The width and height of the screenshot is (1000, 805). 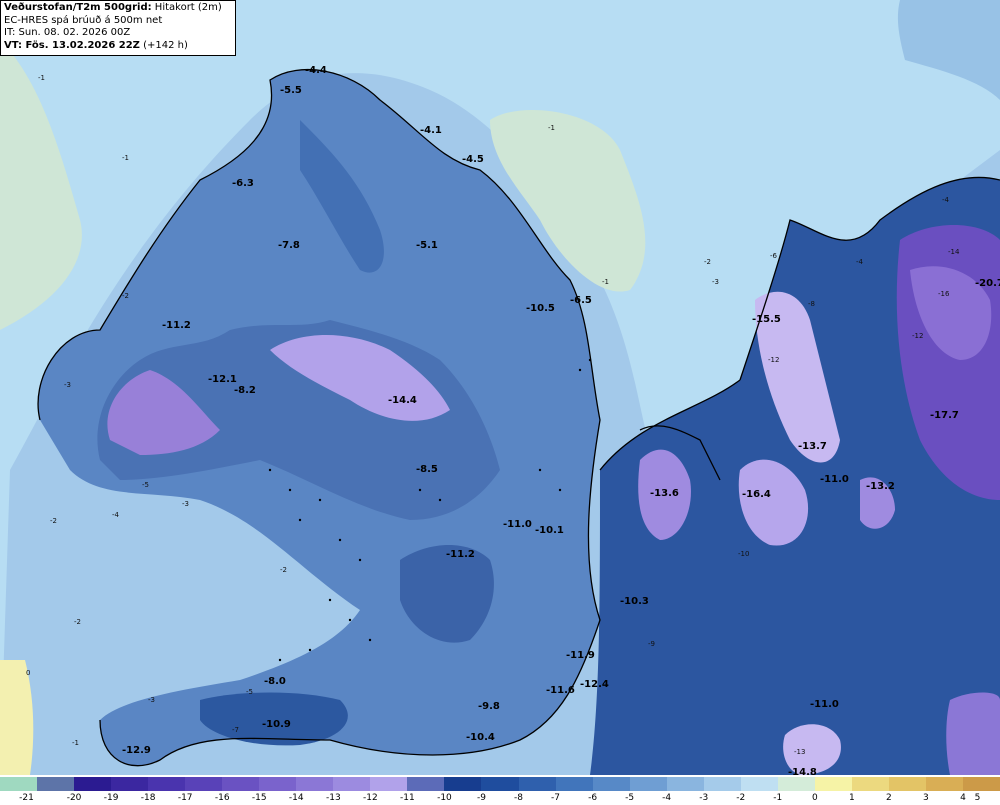 What do you see at coordinates (481, 798) in the screenshot?
I see `legend-tick: -9` at bounding box center [481, 798].